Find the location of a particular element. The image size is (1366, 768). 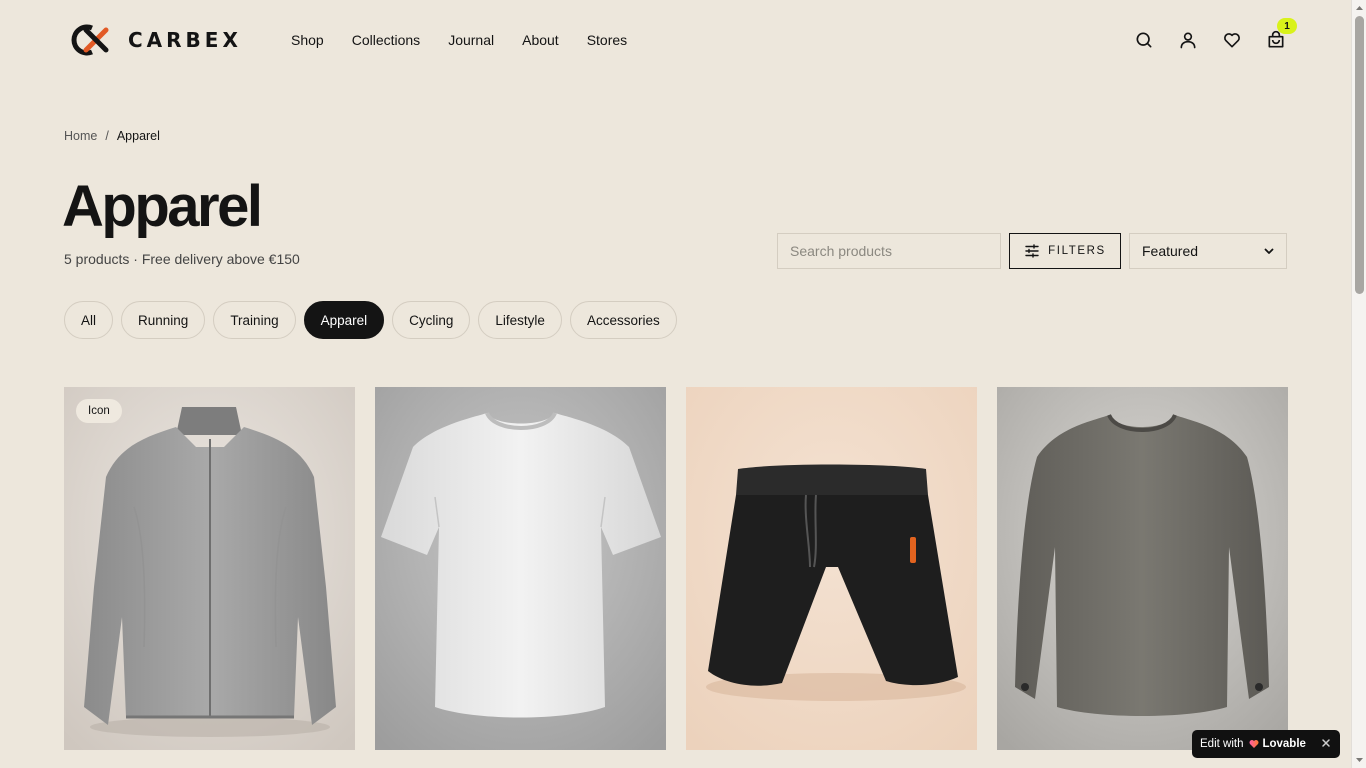

filters-button: FILTERS is located at coordinates (1065, 251).